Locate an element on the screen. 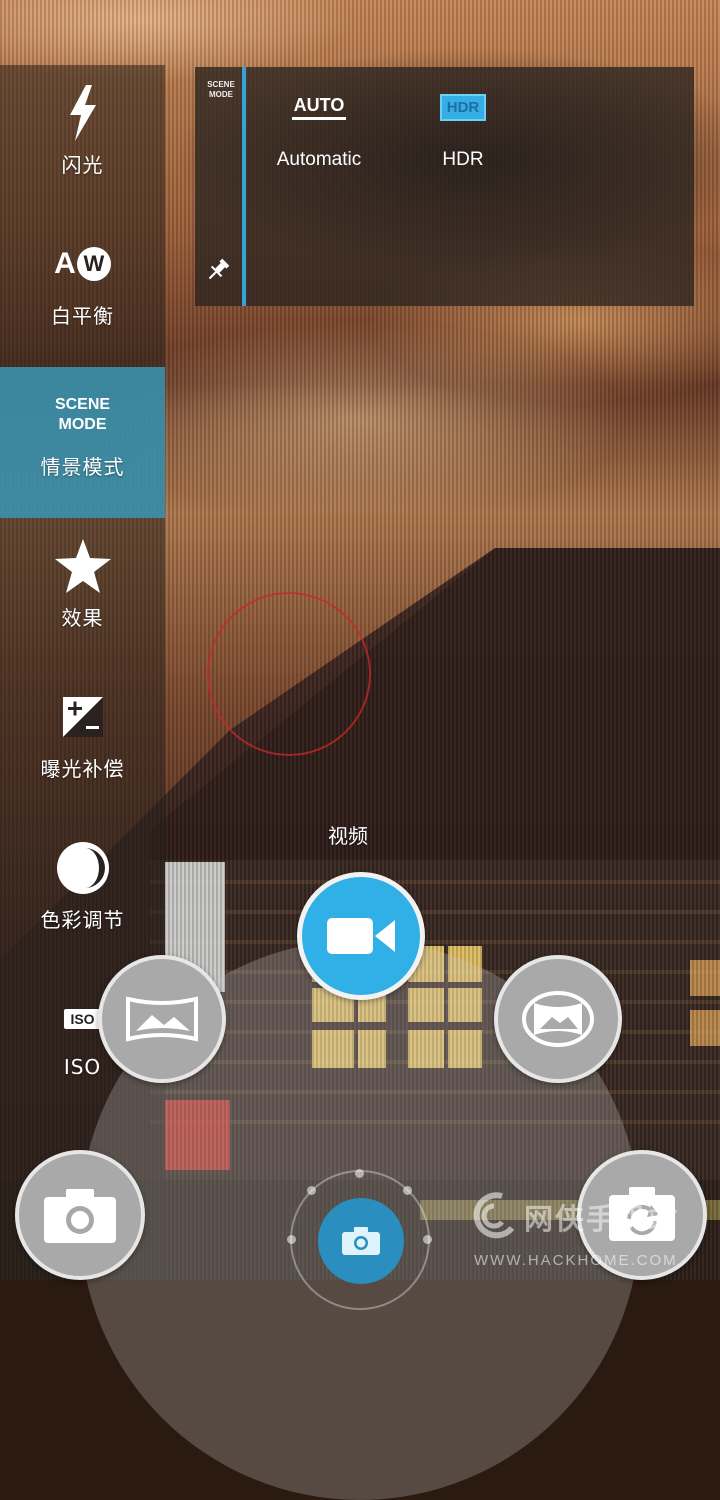 The height and width of the screenshot is (1500, 720). sidebar-item-label: 曝光补偿 is located at coordinates (82, 769).